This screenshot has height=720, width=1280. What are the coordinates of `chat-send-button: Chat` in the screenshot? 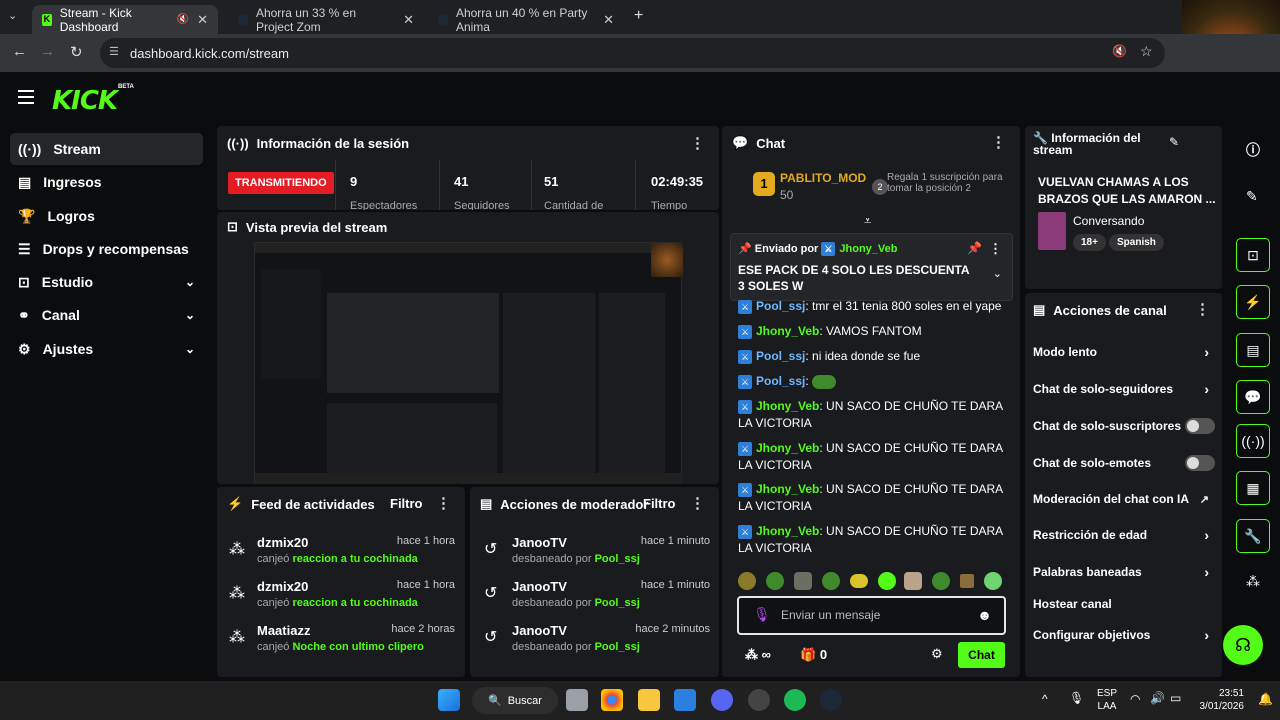 It's located at (981, 655).